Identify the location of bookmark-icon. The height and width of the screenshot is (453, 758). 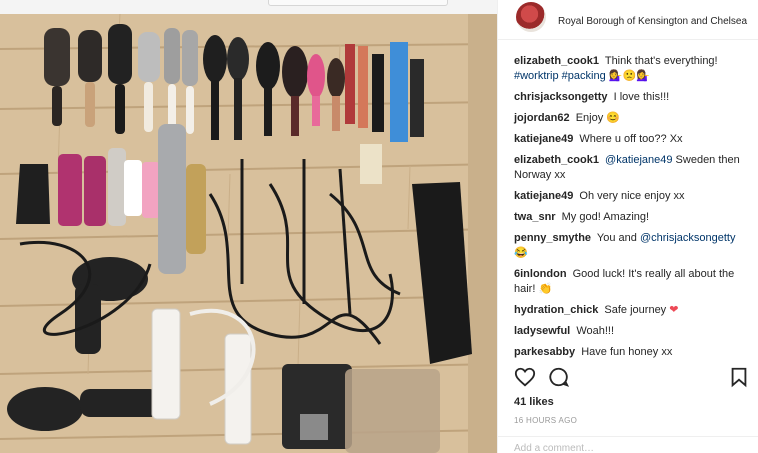
(739, 377).